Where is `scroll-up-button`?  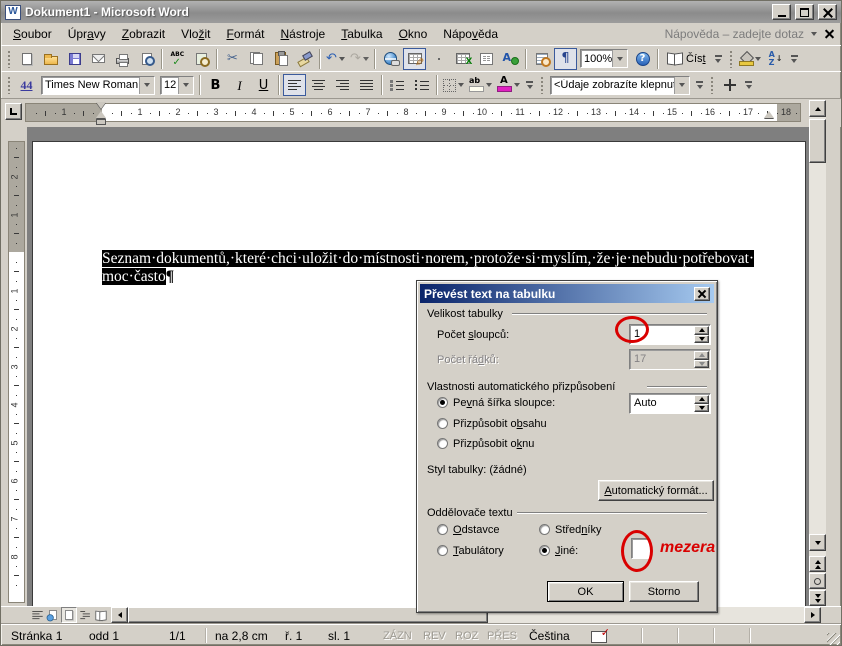 scroll-up-button is located at coordinates (817, 108).